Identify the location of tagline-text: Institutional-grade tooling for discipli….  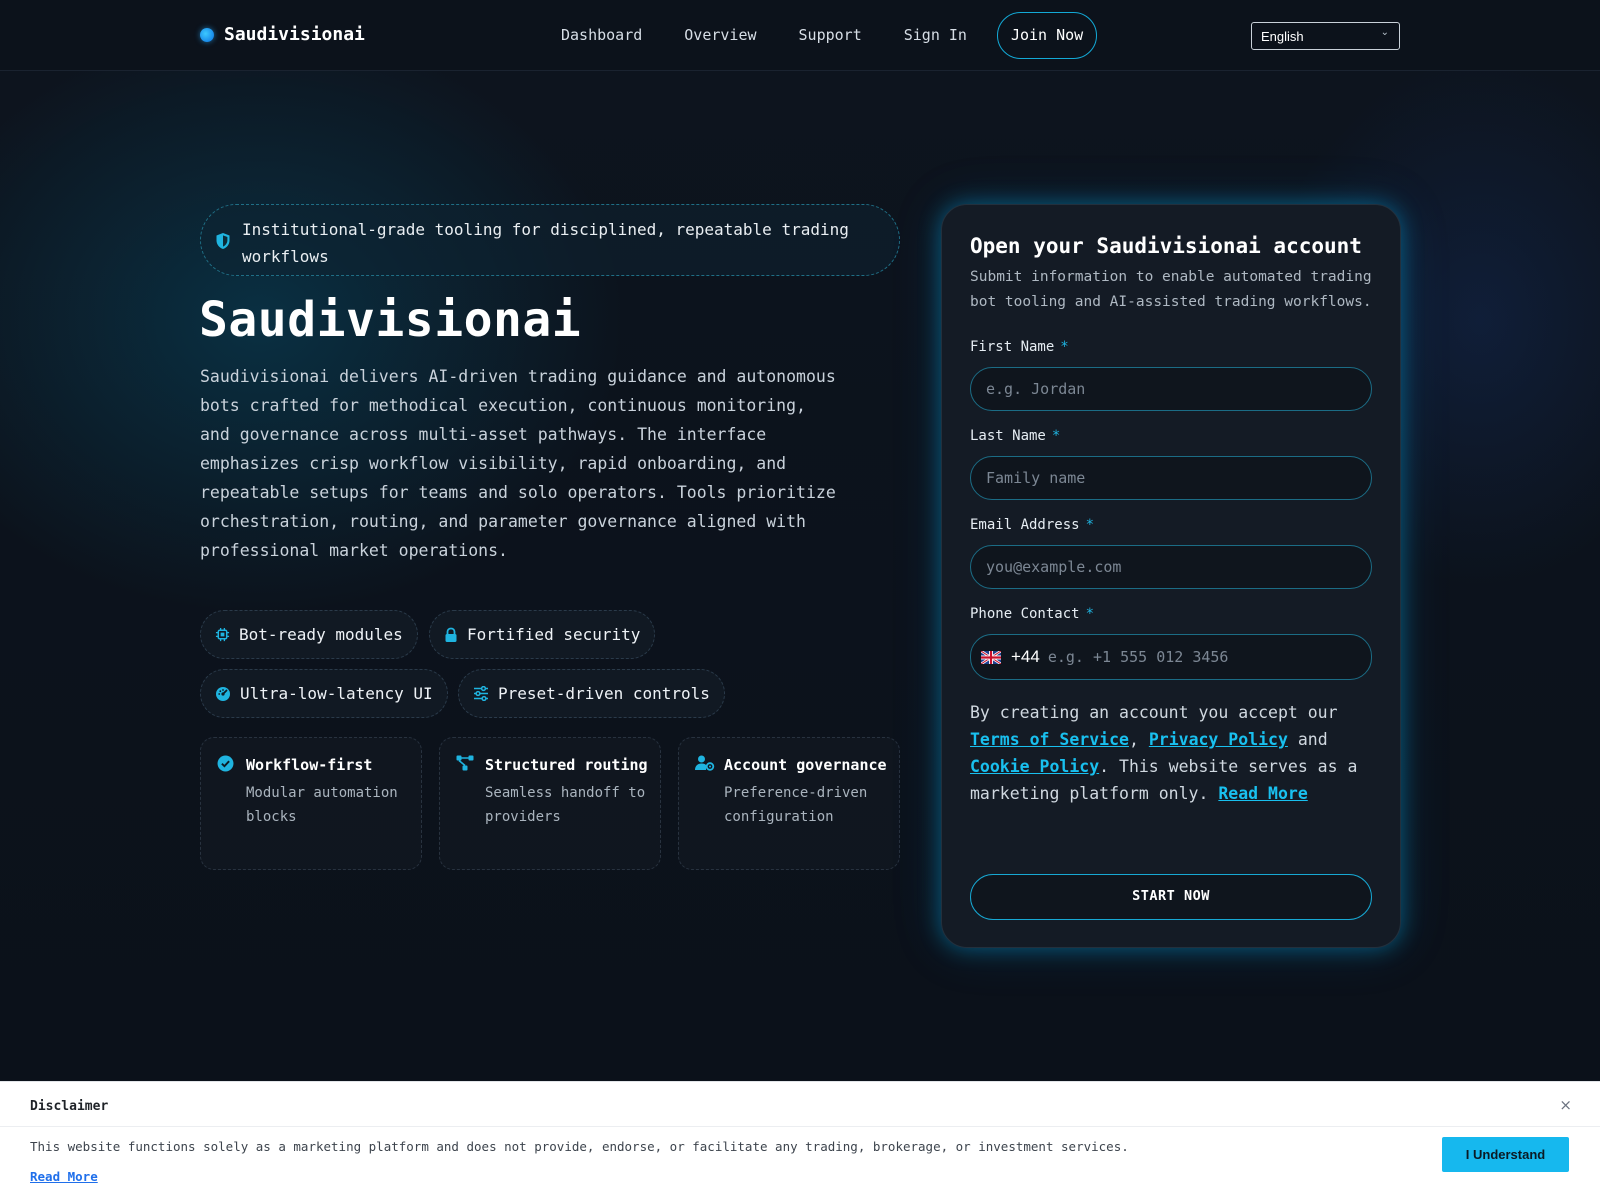
(545, 243).